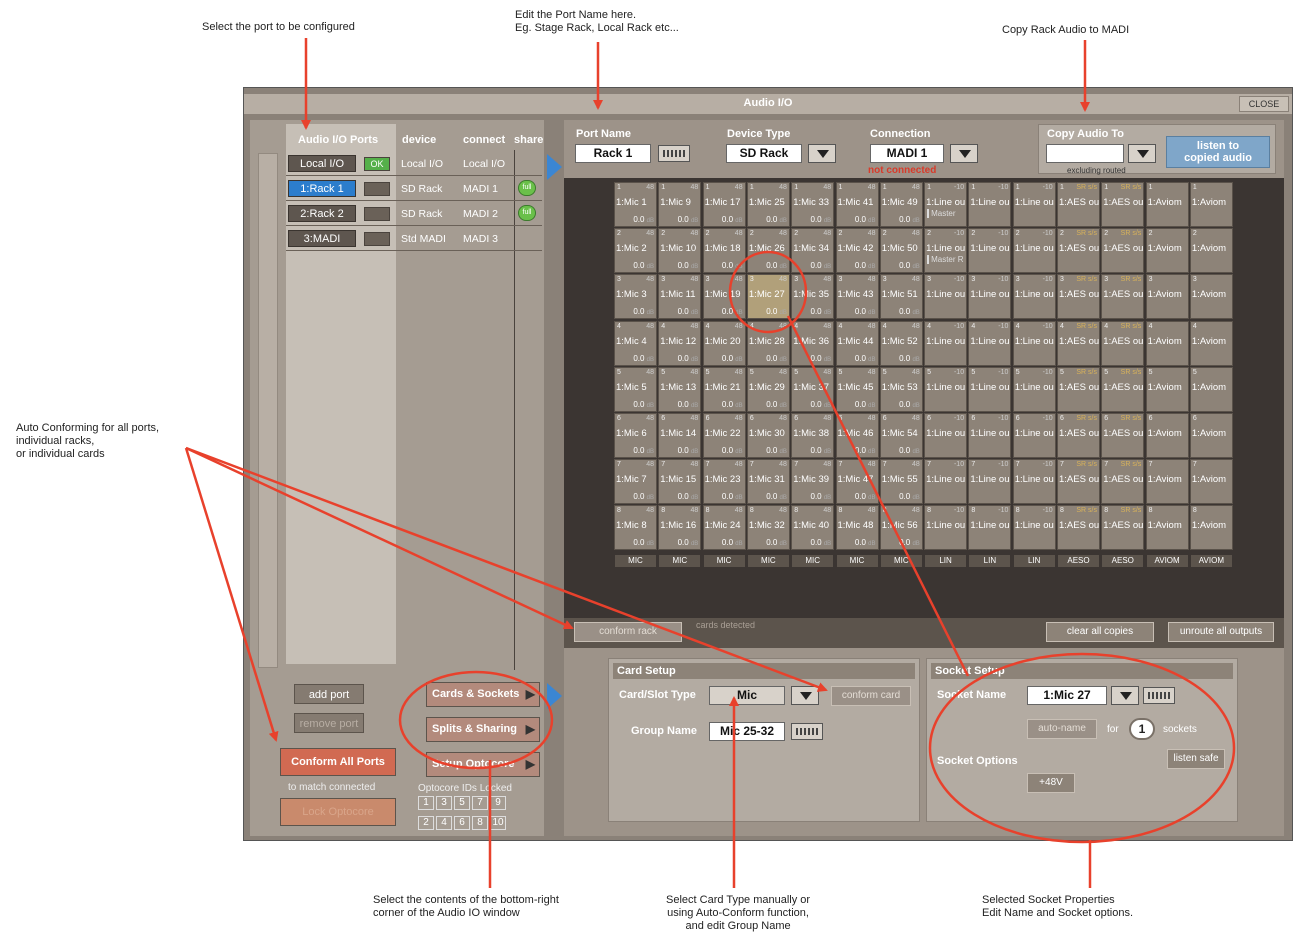 This screenshot has height=938, width=1295. What do you see at coordinates (426, 803) in the screenshot?
I see `optocore-id-box: 1` at bounding box center [426, 803].